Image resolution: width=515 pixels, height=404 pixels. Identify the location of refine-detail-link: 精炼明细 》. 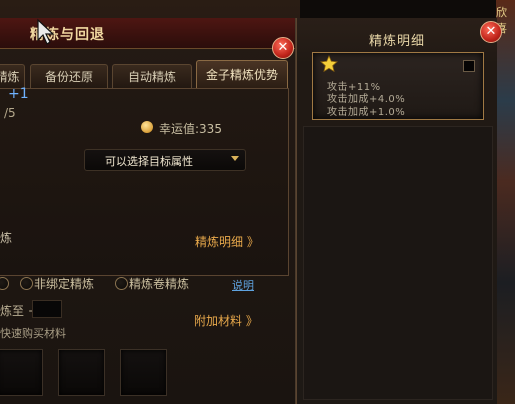
(227, 241).